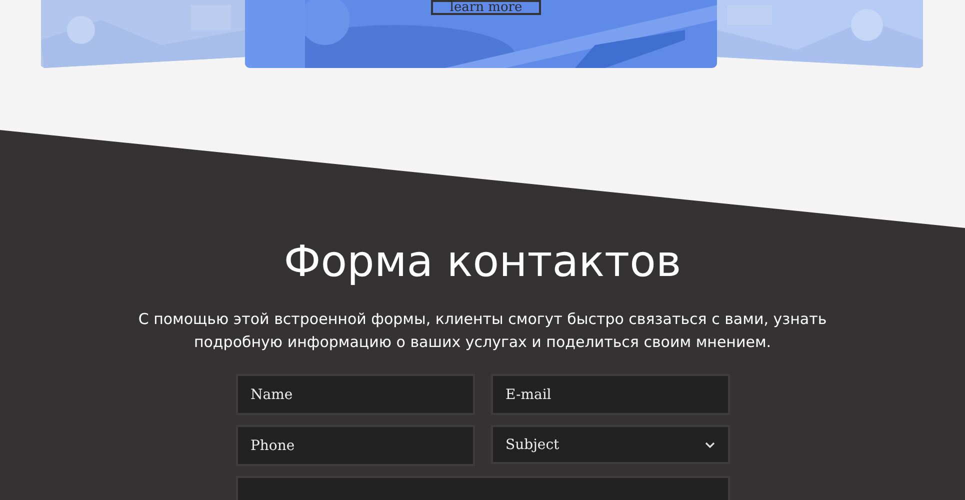 Image resolution: width=965 pixels, height=500 pixels. I want to click on chevron-down-icon, so click(709, 445).